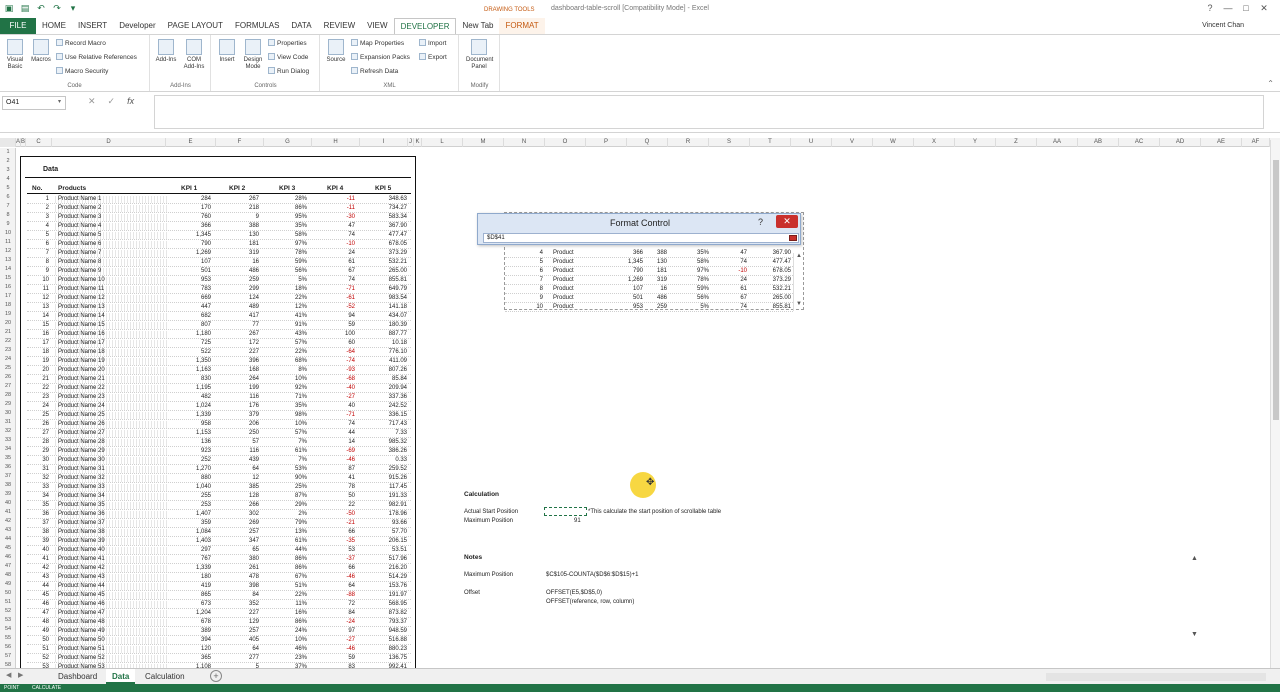 The image size is (1280, 692). Describe the element at coordinates (190, 442) in the screenshot. I see `cell-kpi1: 136` at that location.